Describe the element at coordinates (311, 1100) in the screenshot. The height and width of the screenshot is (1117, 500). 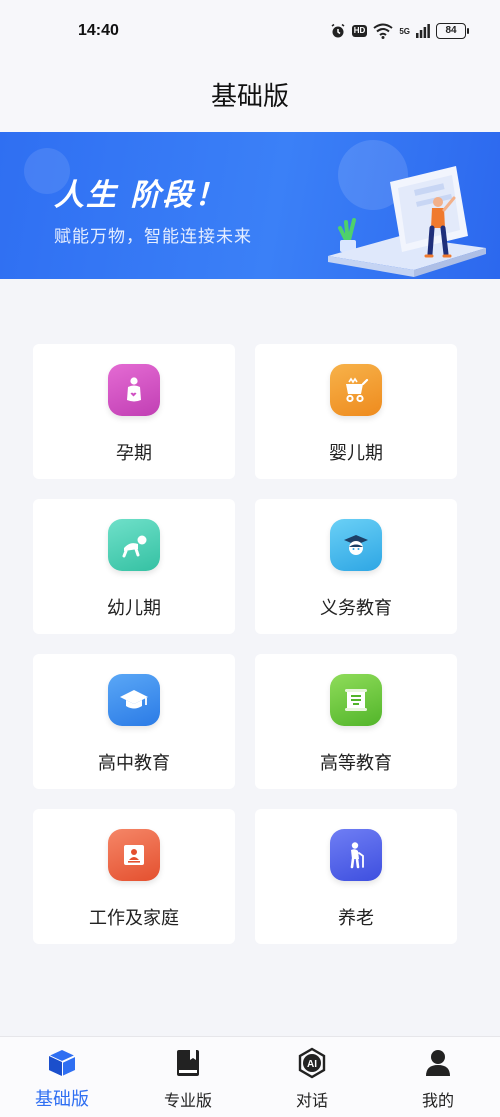
I see `nav-label: 对话` at that location.